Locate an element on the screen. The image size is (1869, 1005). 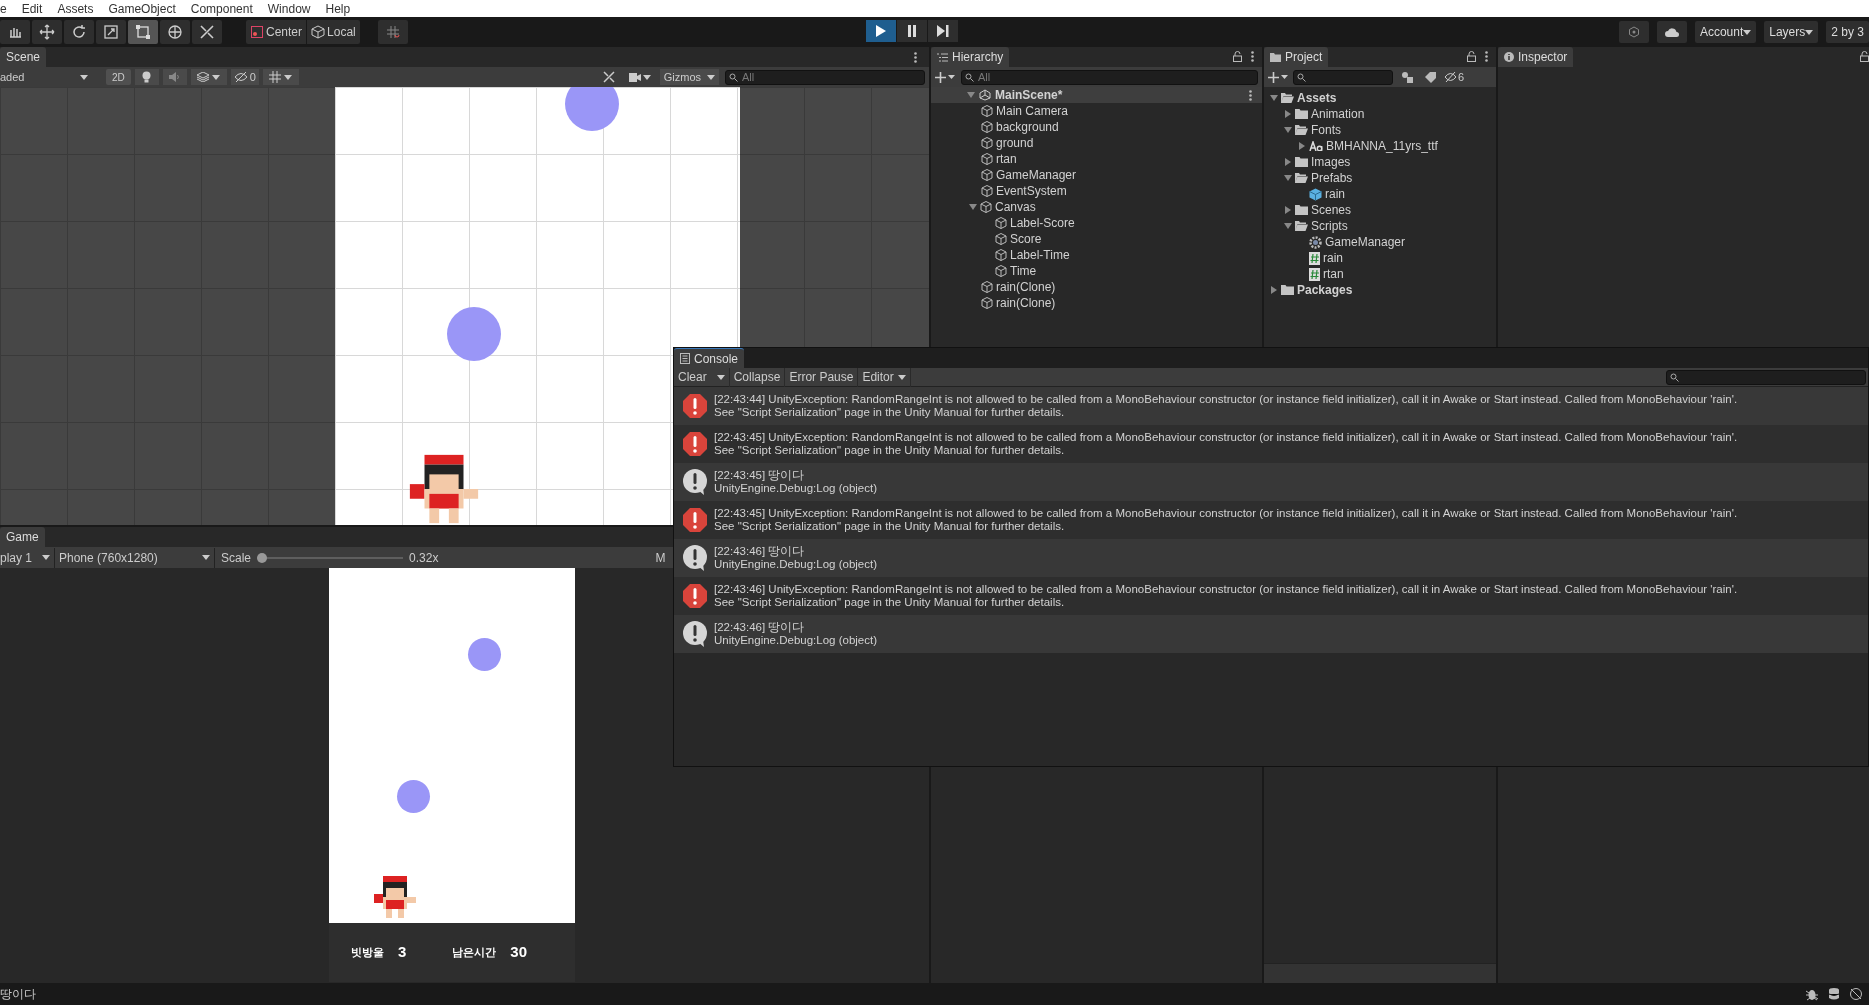
display-dropdown: play 1 is located at coordinates (27, 557).